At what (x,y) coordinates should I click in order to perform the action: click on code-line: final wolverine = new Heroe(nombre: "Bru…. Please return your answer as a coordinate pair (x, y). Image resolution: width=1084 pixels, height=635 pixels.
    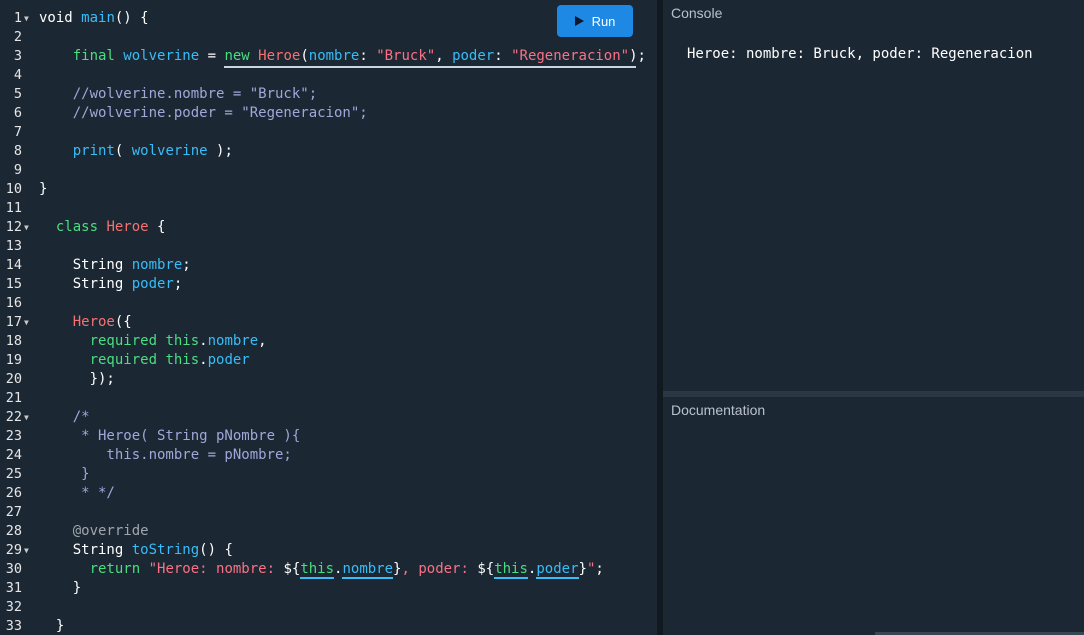
    Looking at the image, I should click on (342, 56).